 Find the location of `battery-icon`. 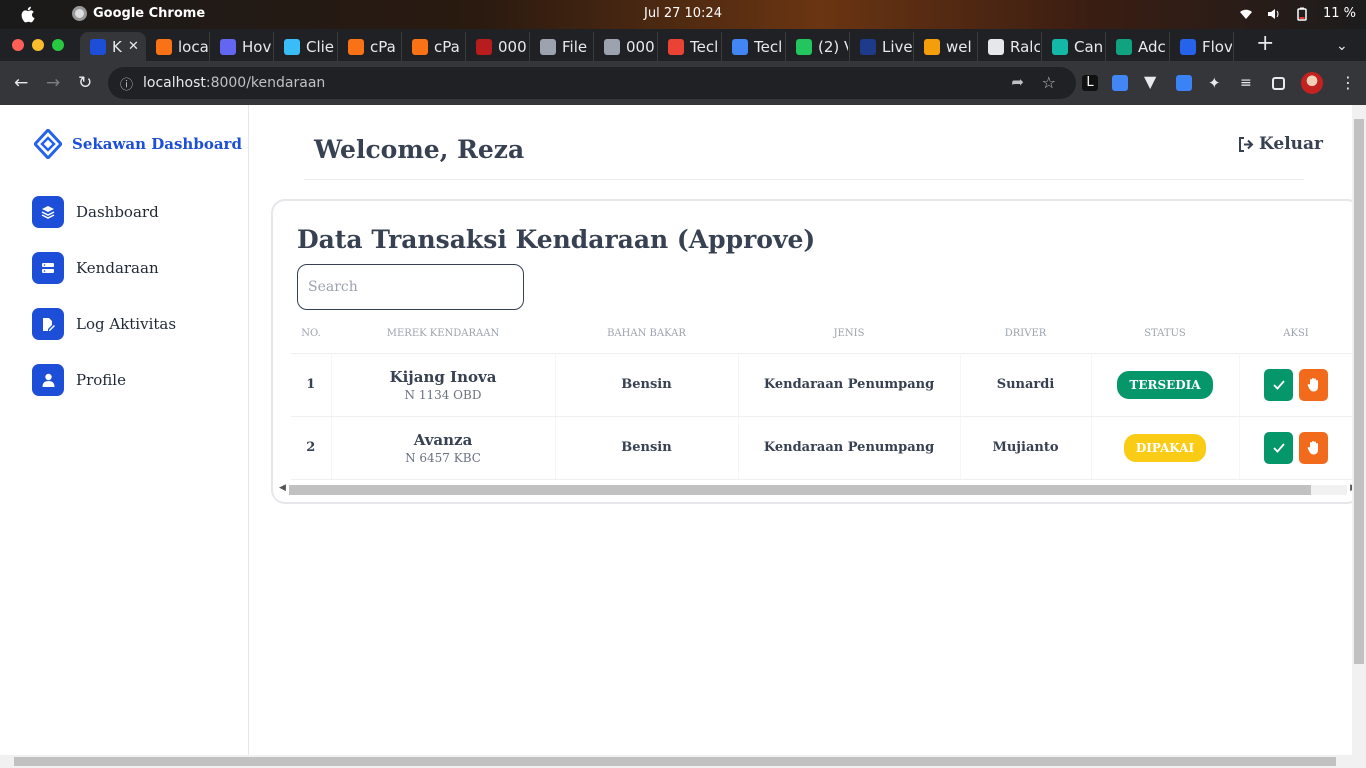

battery-icon is located at coordinates (1302, 14).